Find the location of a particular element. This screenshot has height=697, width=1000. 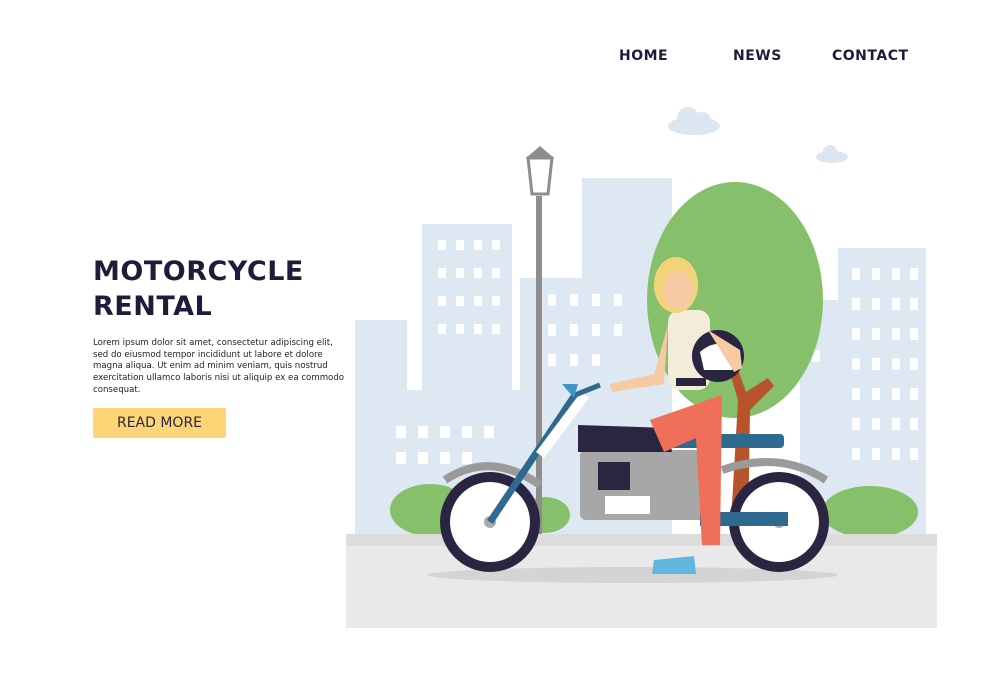

nav-home-link: HOME is located at coordinates (643, 56).